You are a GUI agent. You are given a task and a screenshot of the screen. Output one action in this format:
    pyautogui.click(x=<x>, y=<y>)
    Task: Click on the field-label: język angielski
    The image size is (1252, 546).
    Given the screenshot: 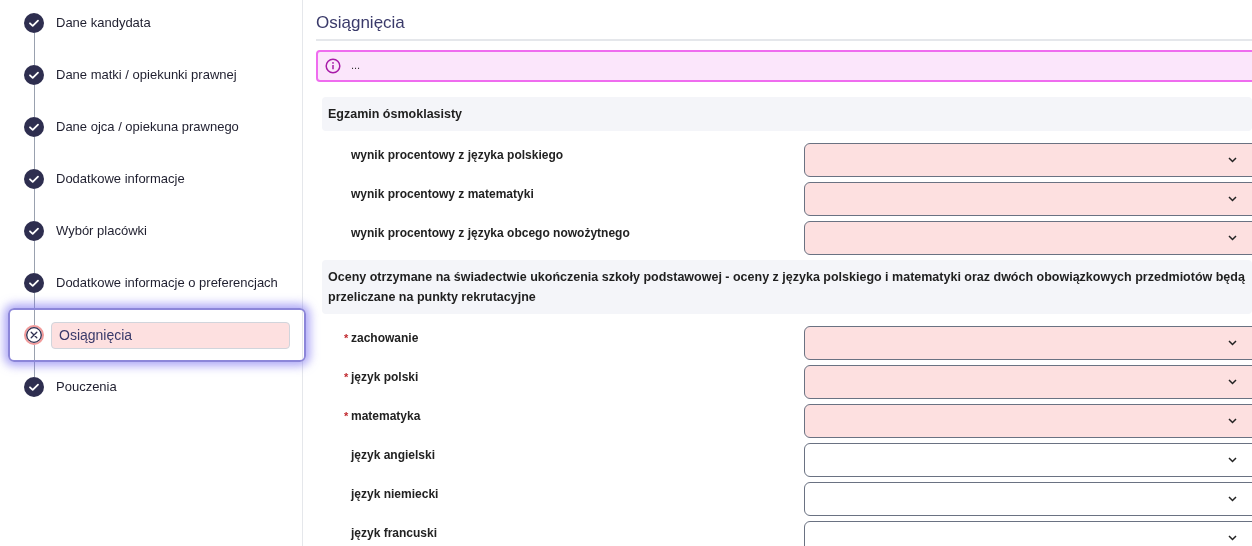 What is the action you would take?
    pyautogui.click(x=393, y=455)
    